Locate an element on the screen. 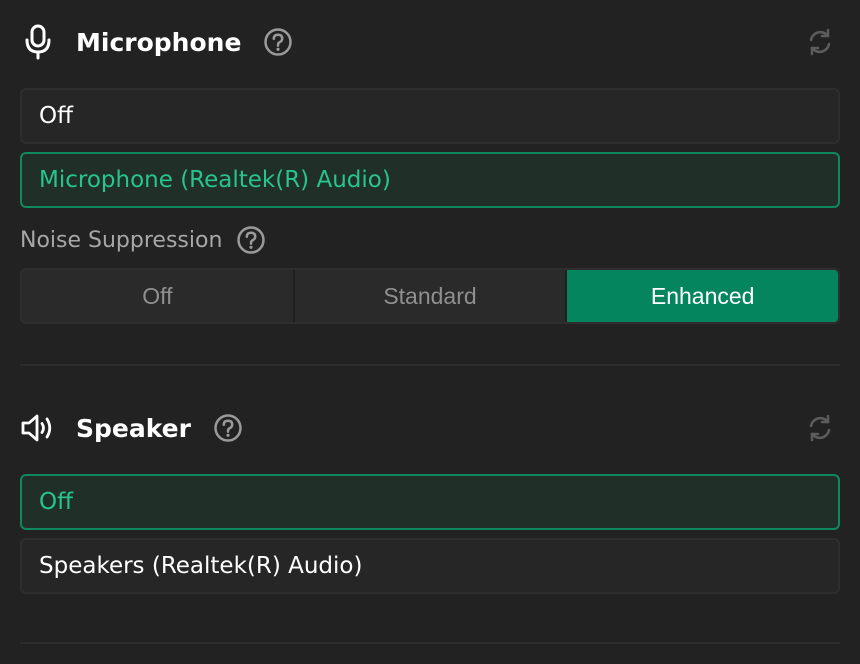  noise-suppression-off-button: Off is located at coordinates (157, 296).